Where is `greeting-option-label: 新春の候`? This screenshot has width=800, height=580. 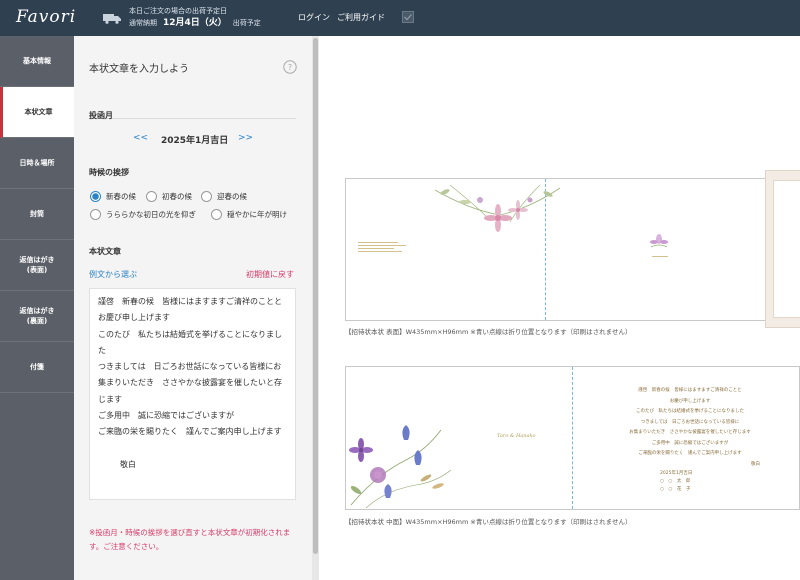
greeting-option-label: 新春の候 is located at coordinates (121, 196).